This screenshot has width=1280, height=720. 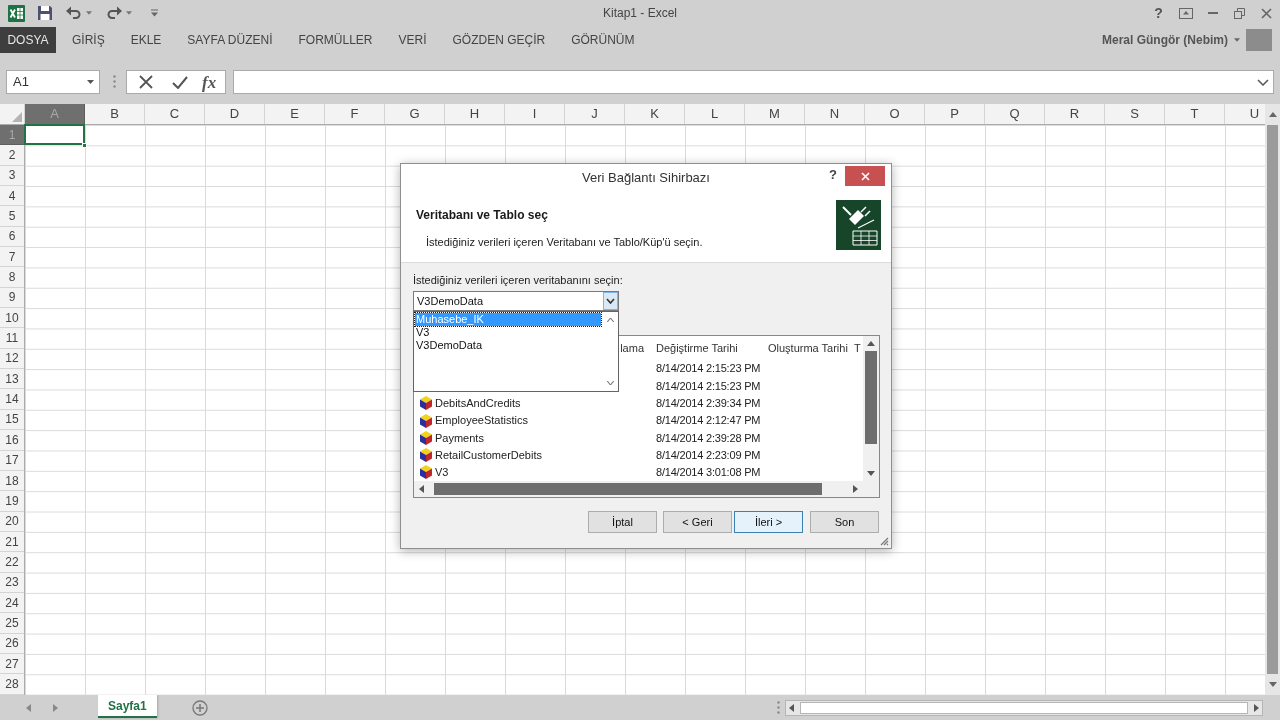 What do you see at coordinates (516, 301) in the screenshot?
I see `database-combo: V3DemoData` at bounding box center [516, 301].